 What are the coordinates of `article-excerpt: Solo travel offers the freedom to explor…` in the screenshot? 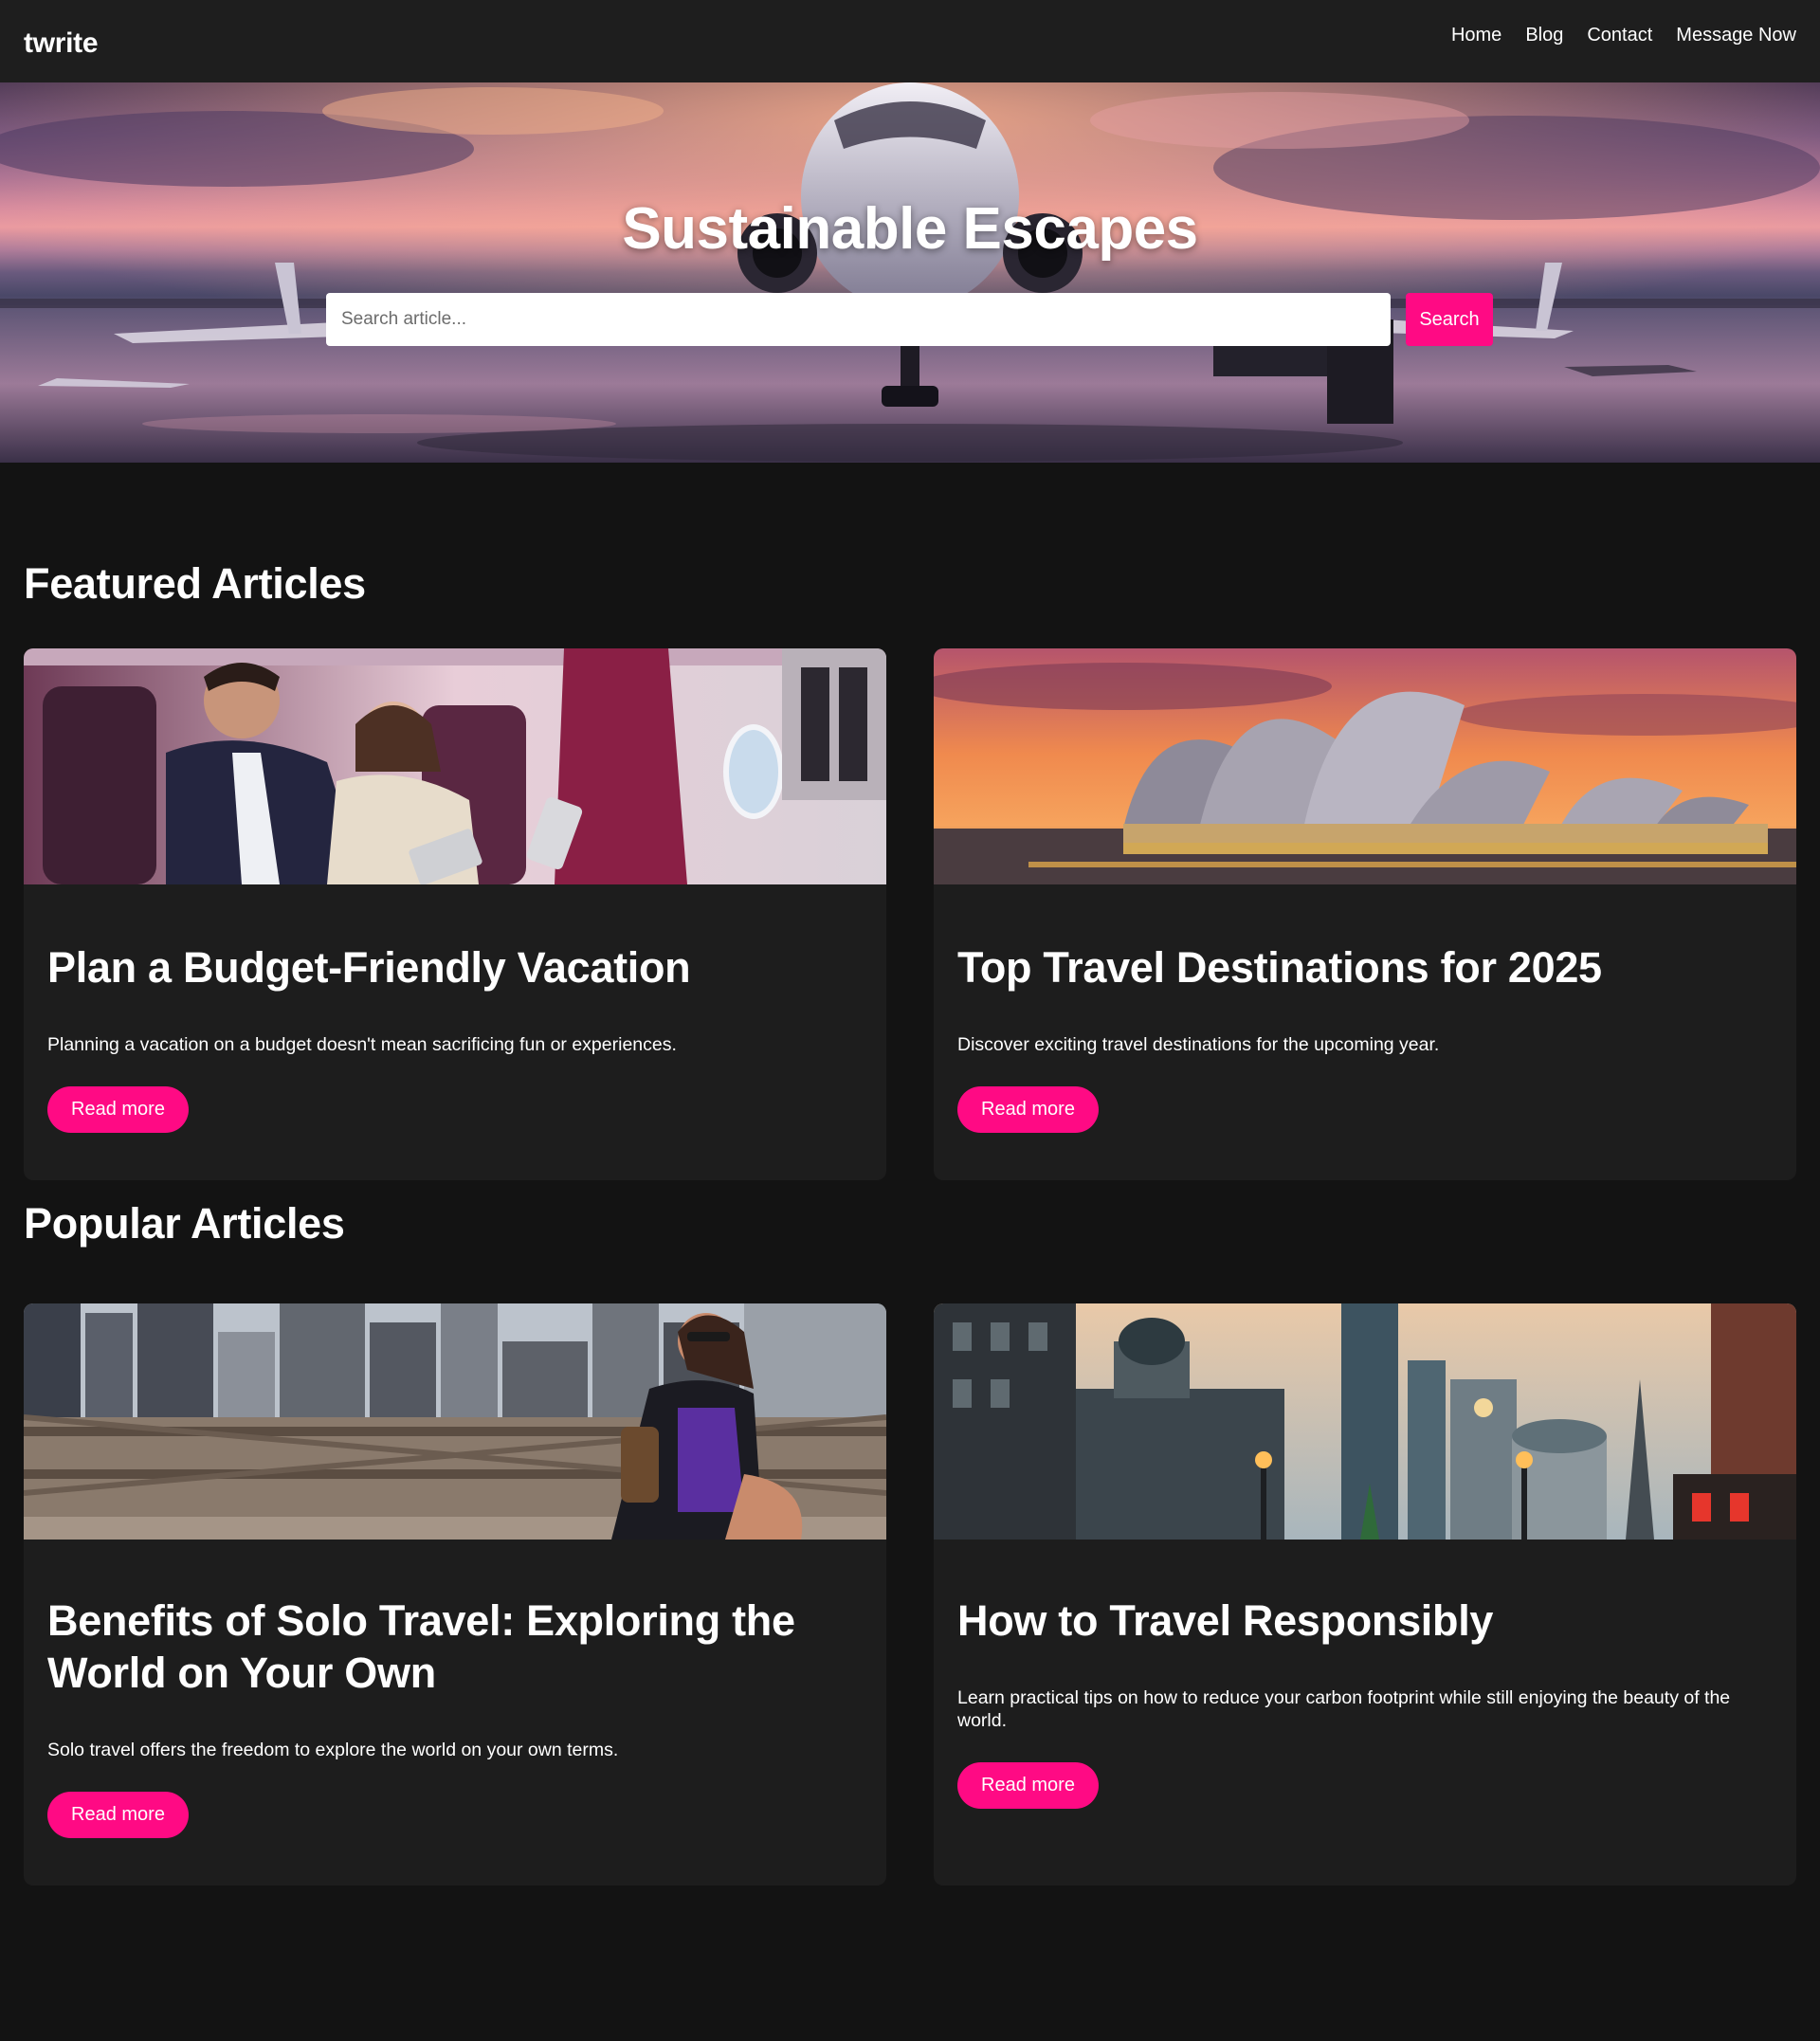 It's located at (333, 1750).